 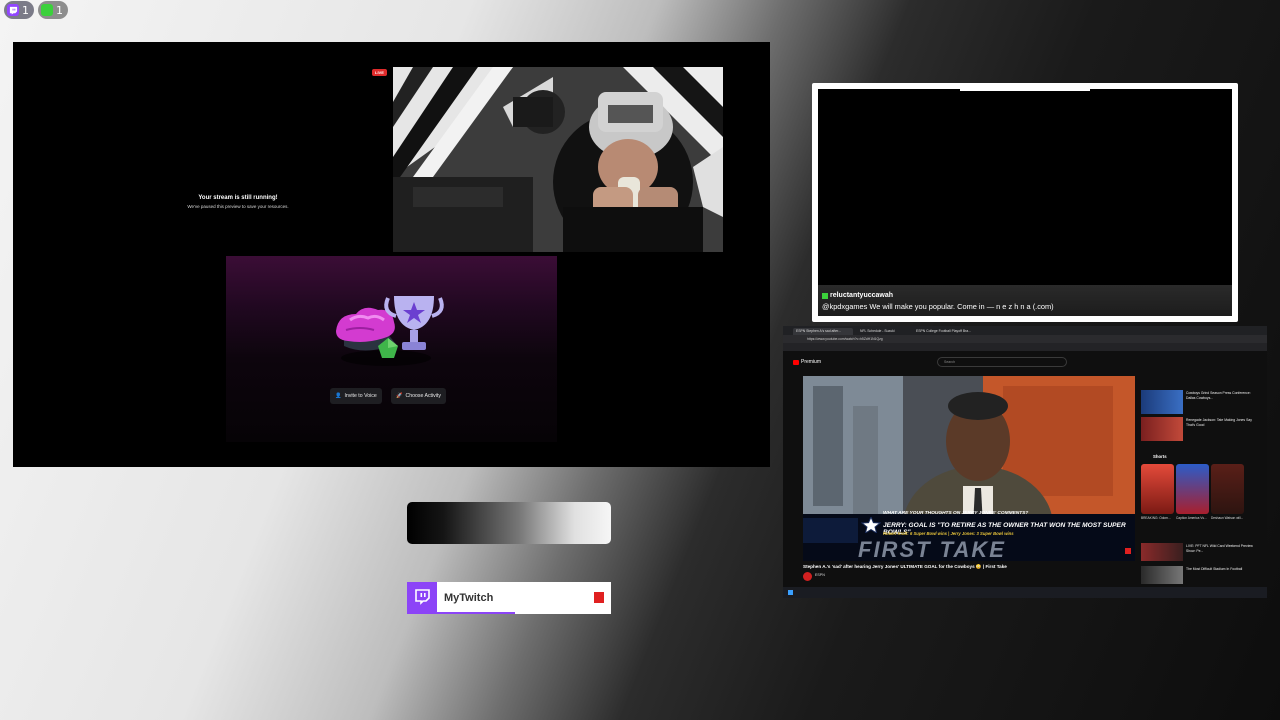 I want to click on voice-activity-panel: 👤 Invite to Voice 🚀 Choose Activity, so click(x=391, y=349).